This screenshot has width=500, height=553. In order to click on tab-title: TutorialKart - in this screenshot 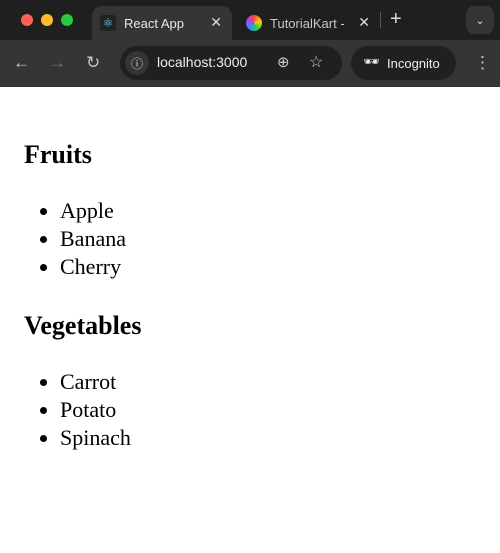, I will do `click(307, 23)`.